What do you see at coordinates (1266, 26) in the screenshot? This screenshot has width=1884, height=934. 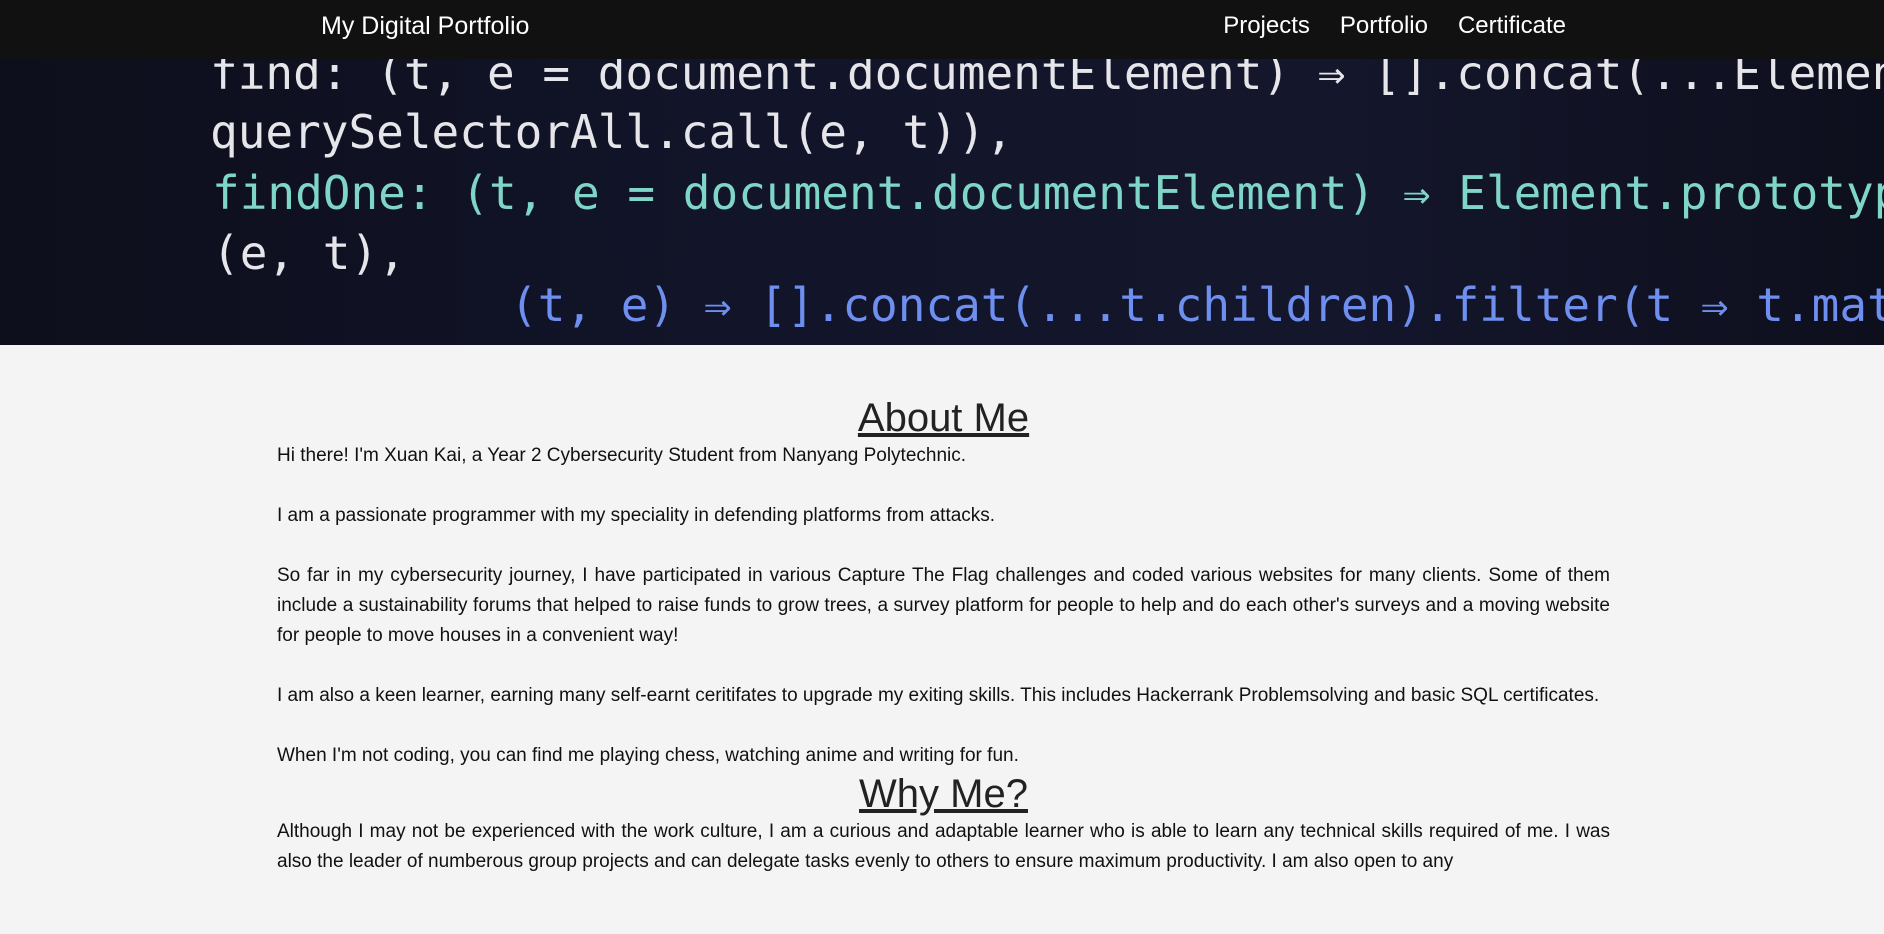 I see `nav-link-projects: Projects` at bounding box center [1266, 26].